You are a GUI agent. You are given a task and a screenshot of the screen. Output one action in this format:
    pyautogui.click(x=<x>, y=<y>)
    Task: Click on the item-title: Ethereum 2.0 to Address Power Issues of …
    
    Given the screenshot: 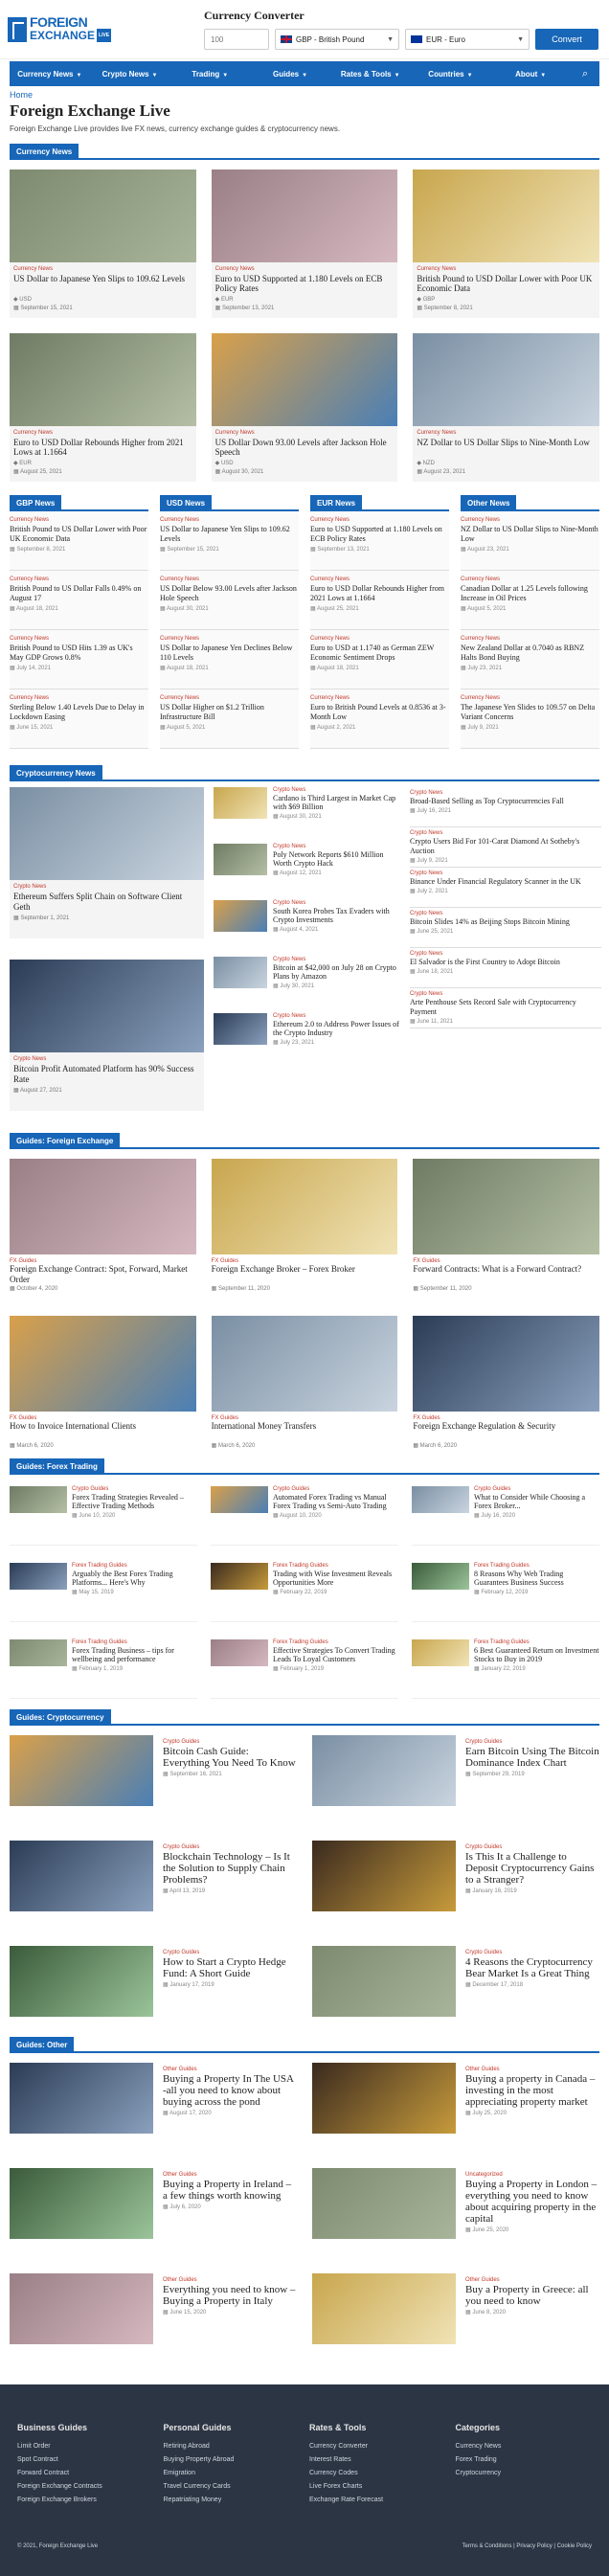 What is the action you would take?
    pyautogui.click(x=336, y=1028)
    